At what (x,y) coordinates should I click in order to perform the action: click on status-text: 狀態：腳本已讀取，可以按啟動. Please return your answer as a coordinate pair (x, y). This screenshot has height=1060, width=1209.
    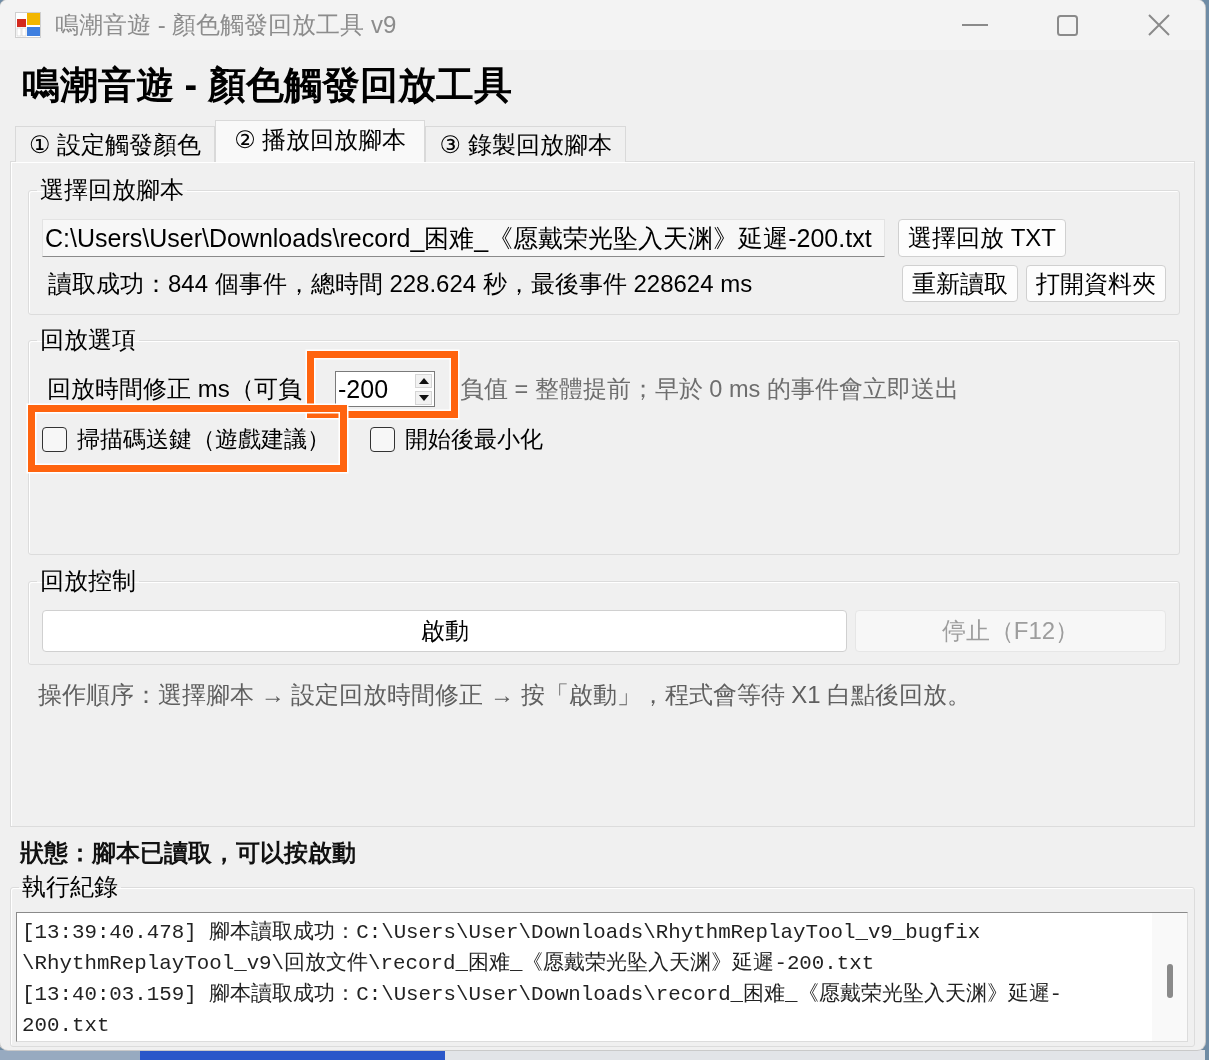
    Looking at the image, I should click on (188, 853).